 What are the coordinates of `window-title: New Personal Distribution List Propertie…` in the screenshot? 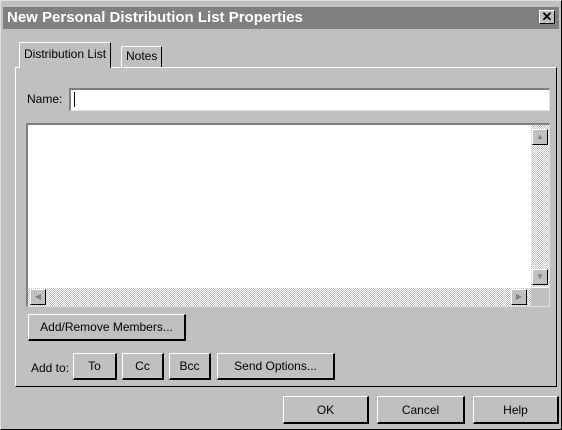 It's located at (155, 17).